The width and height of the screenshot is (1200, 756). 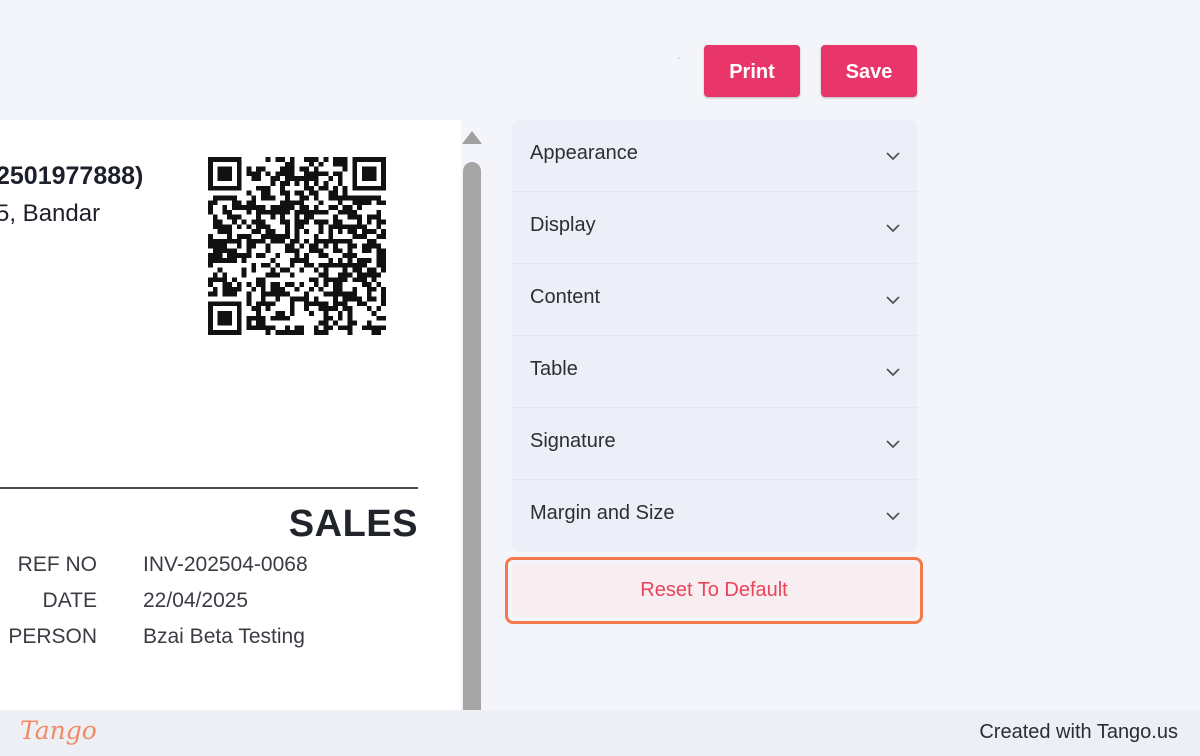 I want to click on accordion-signature: Signature, so click(x=714, y=444).